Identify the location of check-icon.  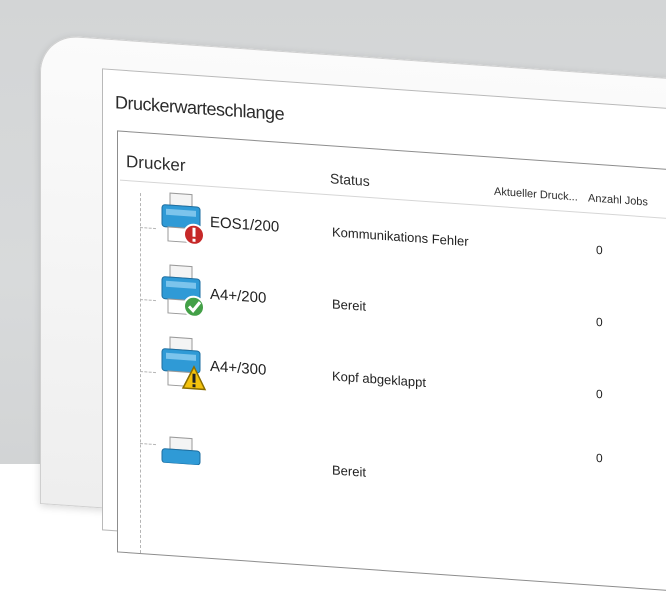
(194, 306).